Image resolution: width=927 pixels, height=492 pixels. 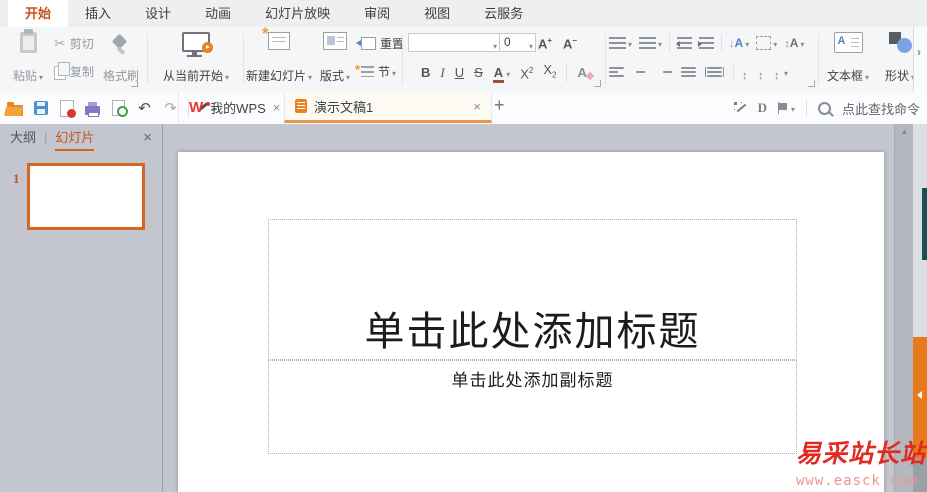 I want to click on frame-icon, so click(x=764, y=43).